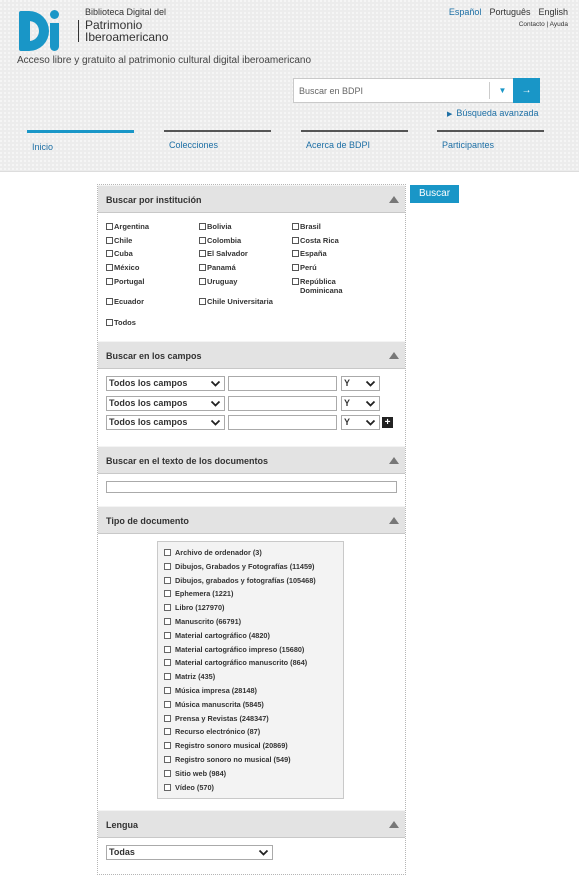 Image resolution: width=579 pixels, height=891 pixels. What do you see at coordinates (189, 852) in the screenshot?
I see `language-select: Todas` at bounding box center [189, 852].